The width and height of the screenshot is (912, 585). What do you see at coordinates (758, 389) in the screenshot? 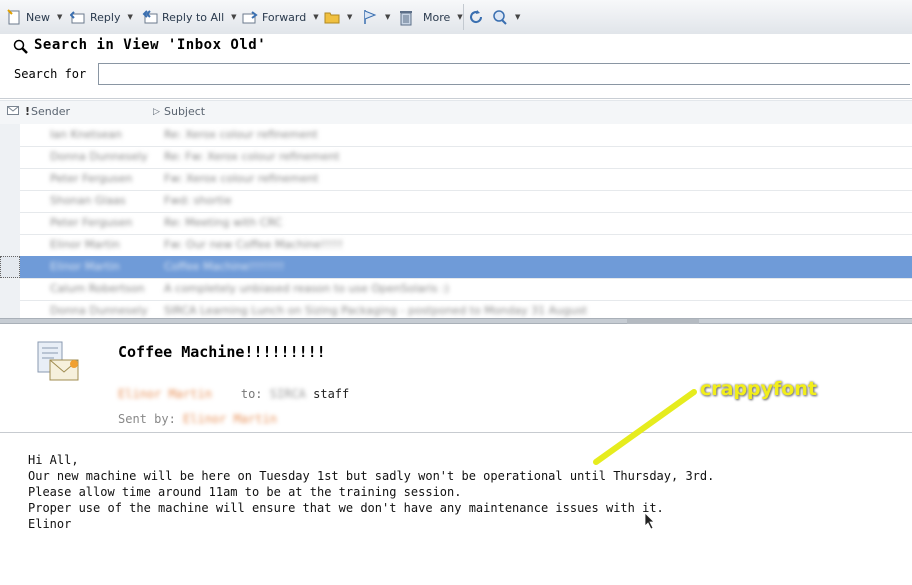
I see `annotation-text: crappyfont` at bounding box center [758, 389].